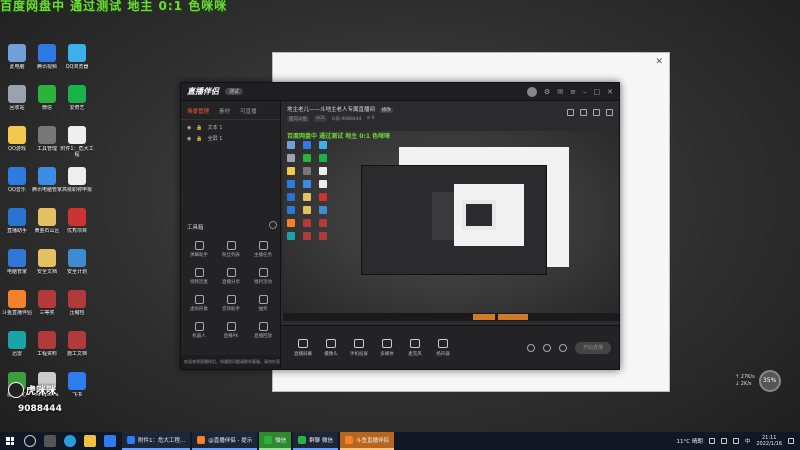  What do you see at coordinates (17, 139) in the screenshot?
I see `desktop-icon: QQ游戏` at bounding box center [17, 139].